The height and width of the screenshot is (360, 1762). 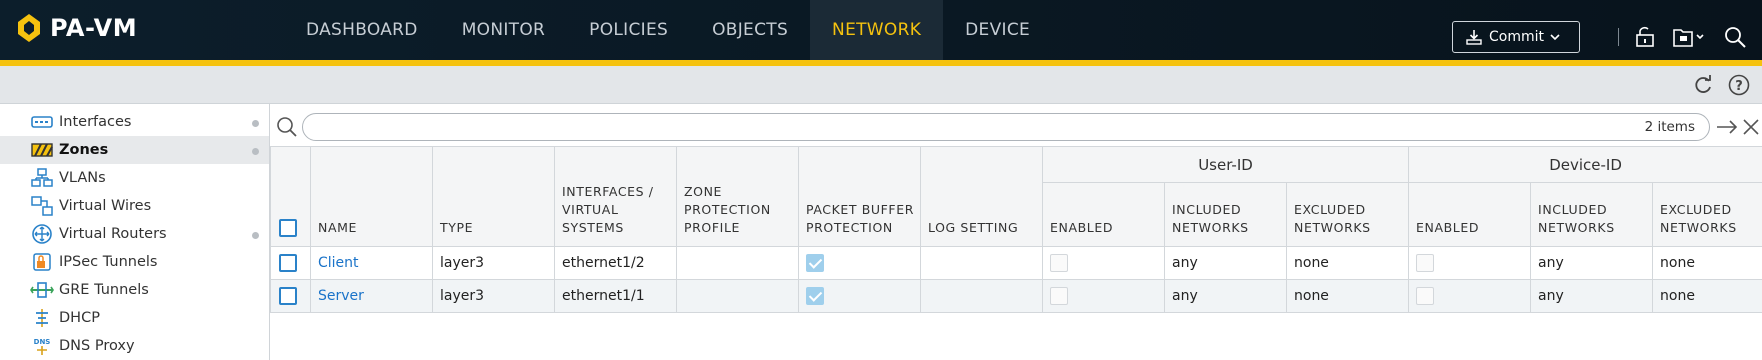 What do you see at coordinates (42, 318) in the screenshot?
I see `dhcp-icon` at bounding box center [42, 318].